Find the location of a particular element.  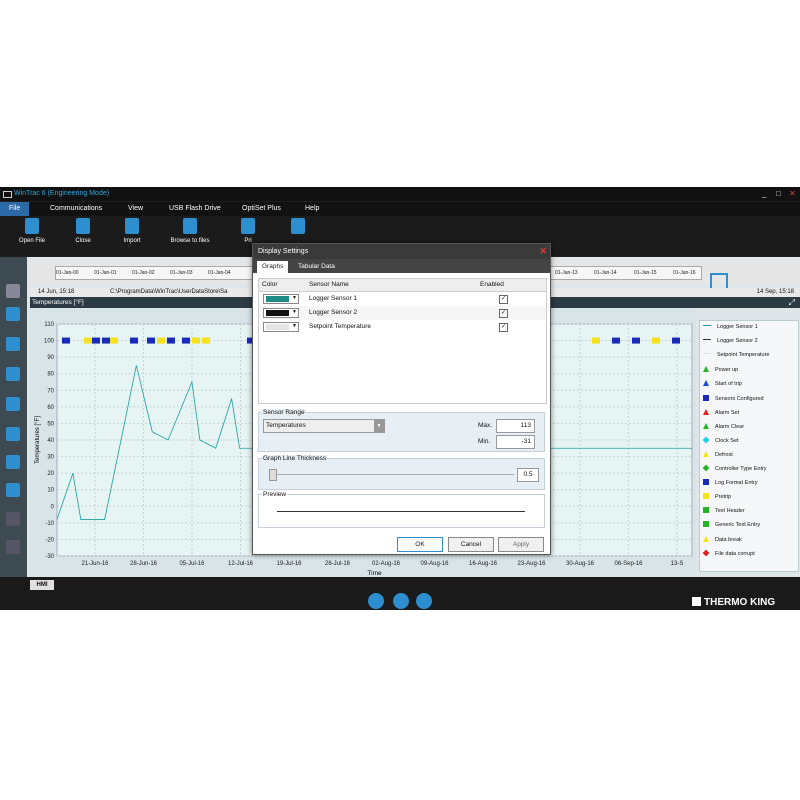

file-path: C:\ProgramData\WinTrac\UserDataStore\Sa is located at coordinates (169, 292).